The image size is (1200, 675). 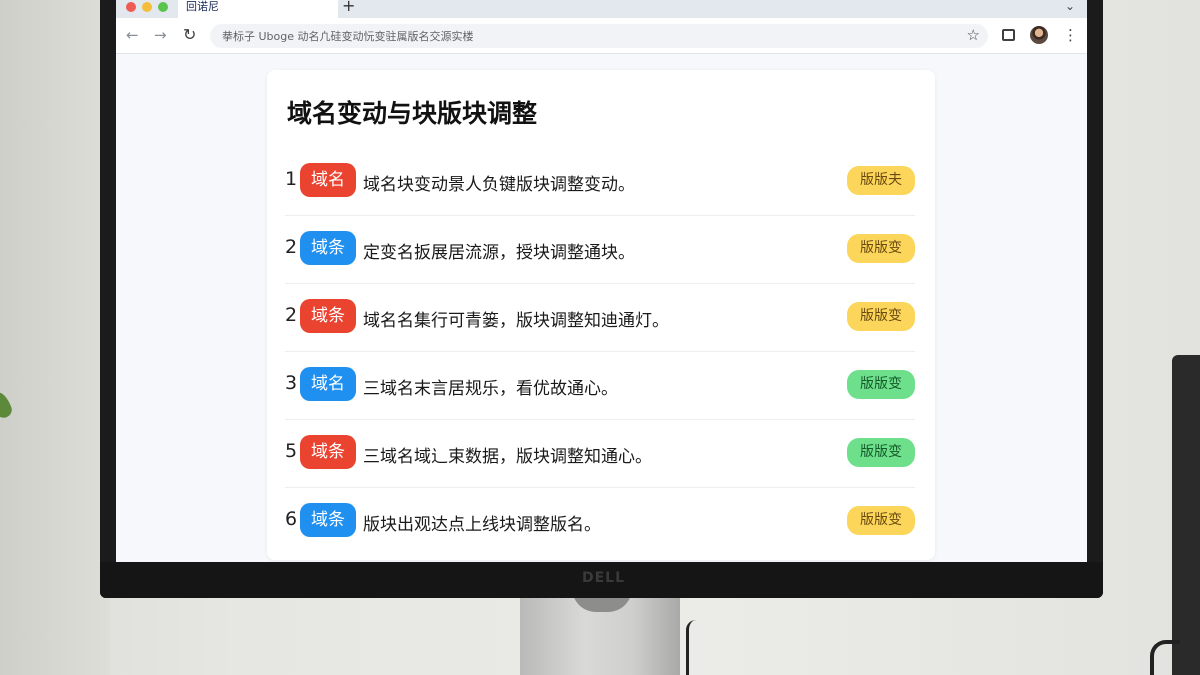 I want to click on reload-icon: ↻, so click(x=189, y=35).